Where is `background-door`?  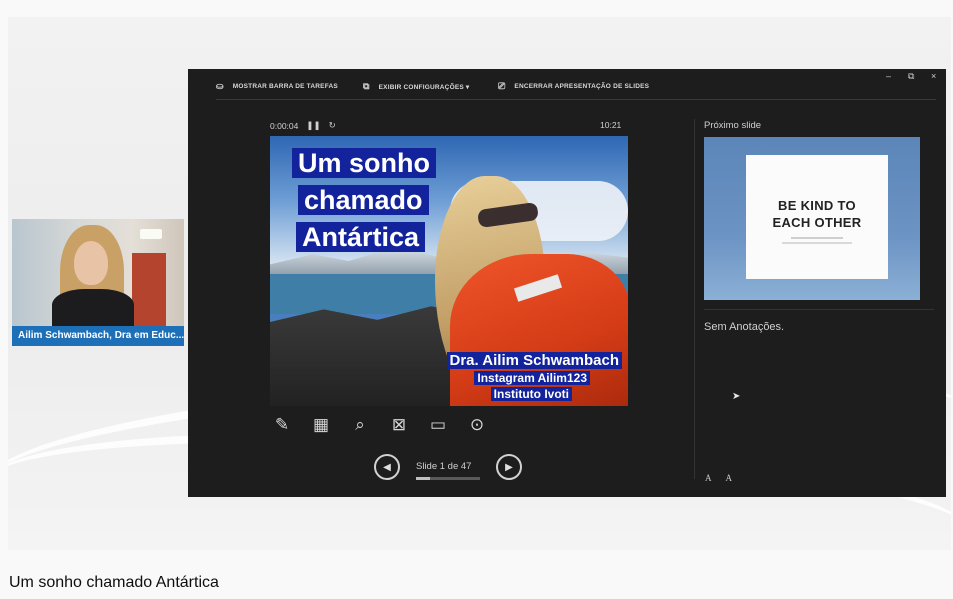 background-door is located at coordinates (149, 290).